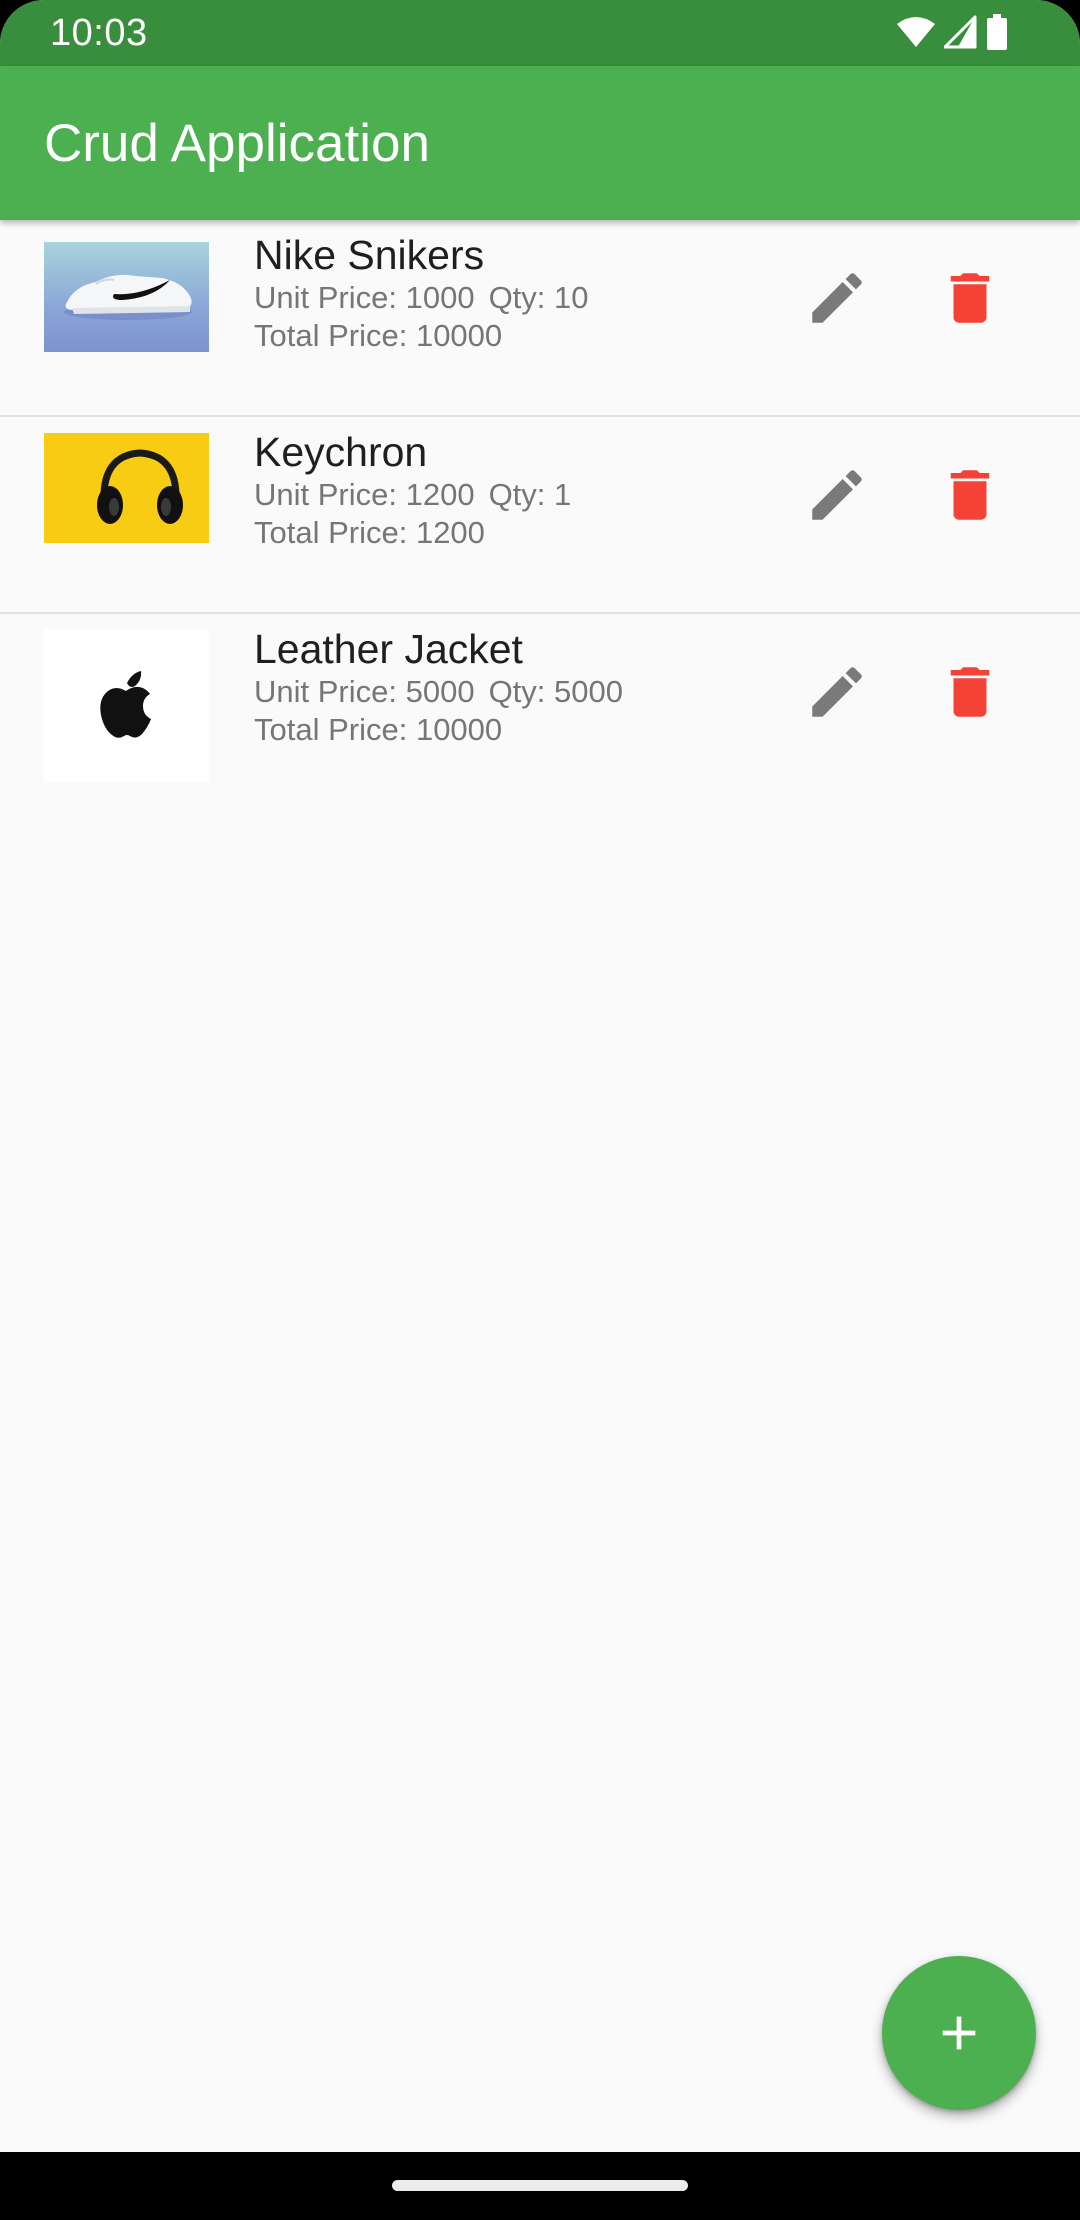  I want to click on status-bar: 10:03, so click(540, 33).